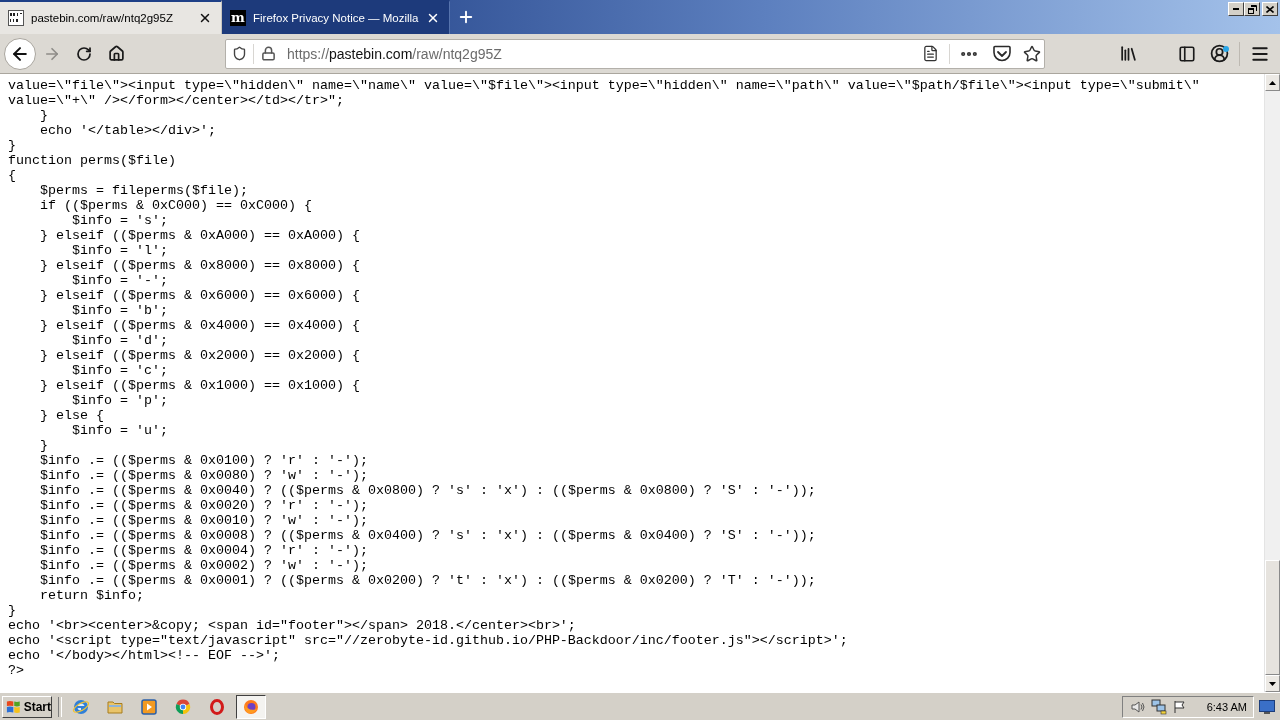  I want to click on code-line: $info .= (($perms & 0x0040) ? (($perms & 0x0800) ? 's' : 'x') : (($perms & 0x0800) ? 'S' : '-'));, so click(428, 490).